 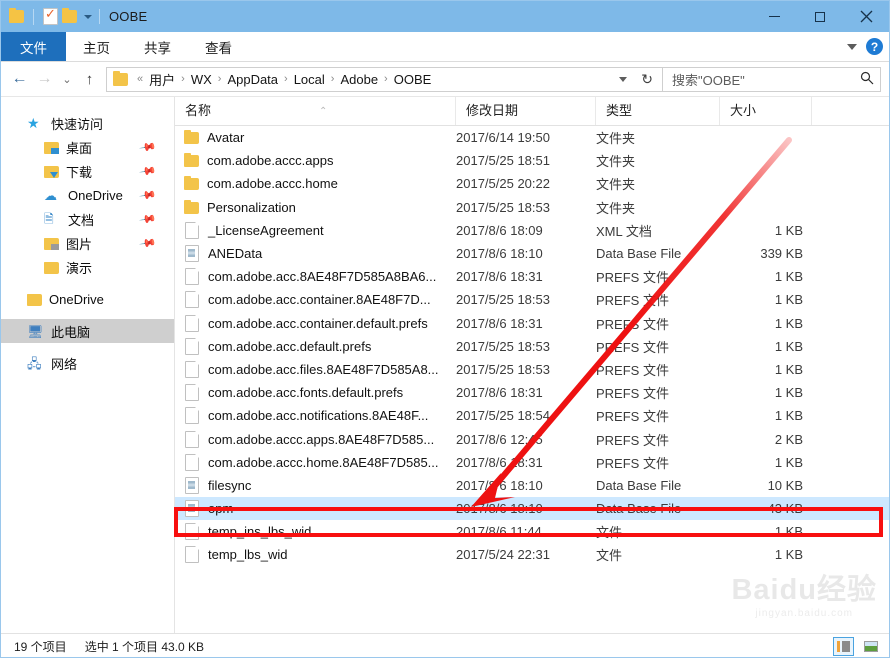 I want to click on back-button: ←, so click(x=19, y=79).